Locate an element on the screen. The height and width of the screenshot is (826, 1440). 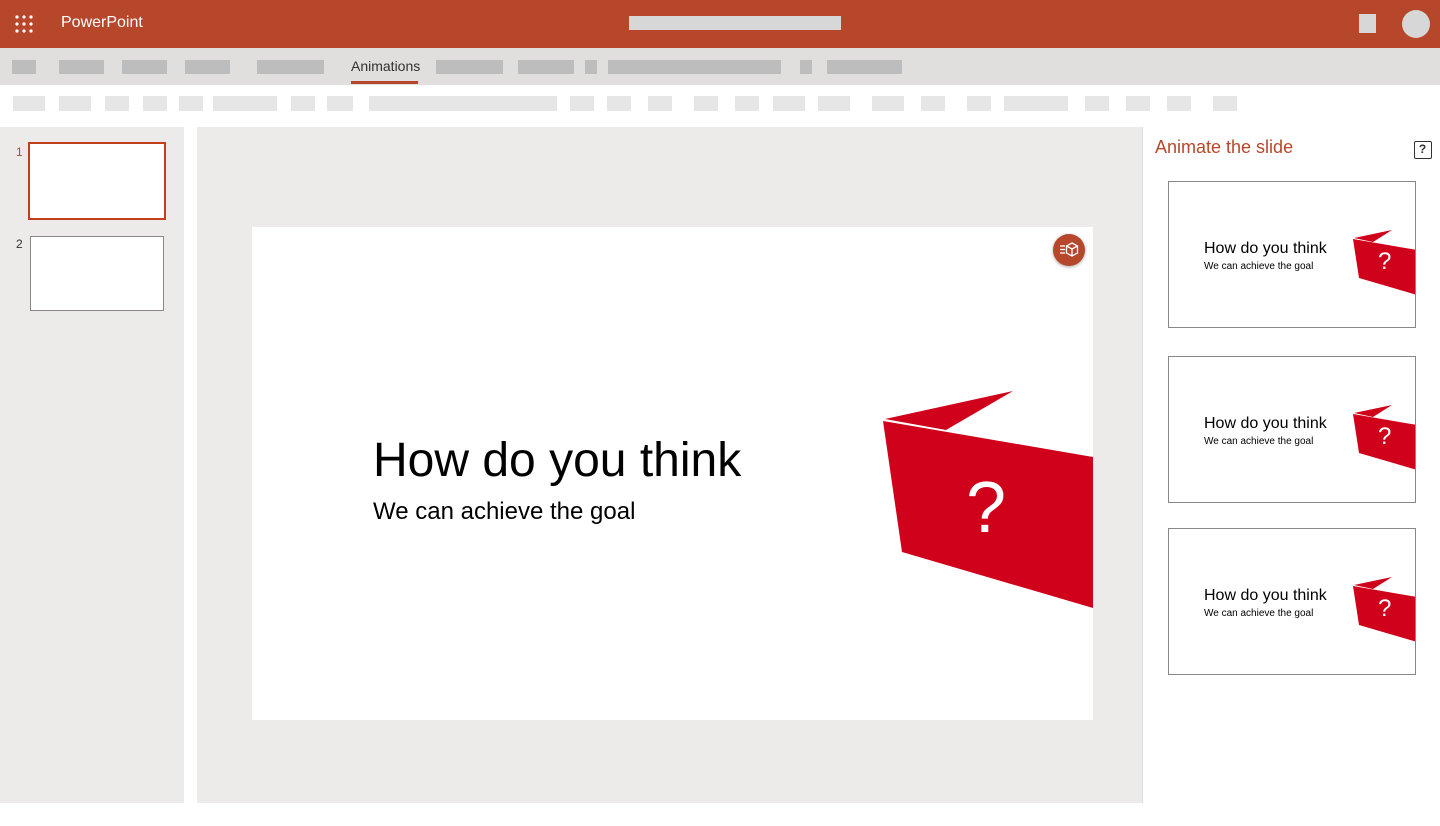
slide-number-2: 2 is located at coordinates (19, 244).